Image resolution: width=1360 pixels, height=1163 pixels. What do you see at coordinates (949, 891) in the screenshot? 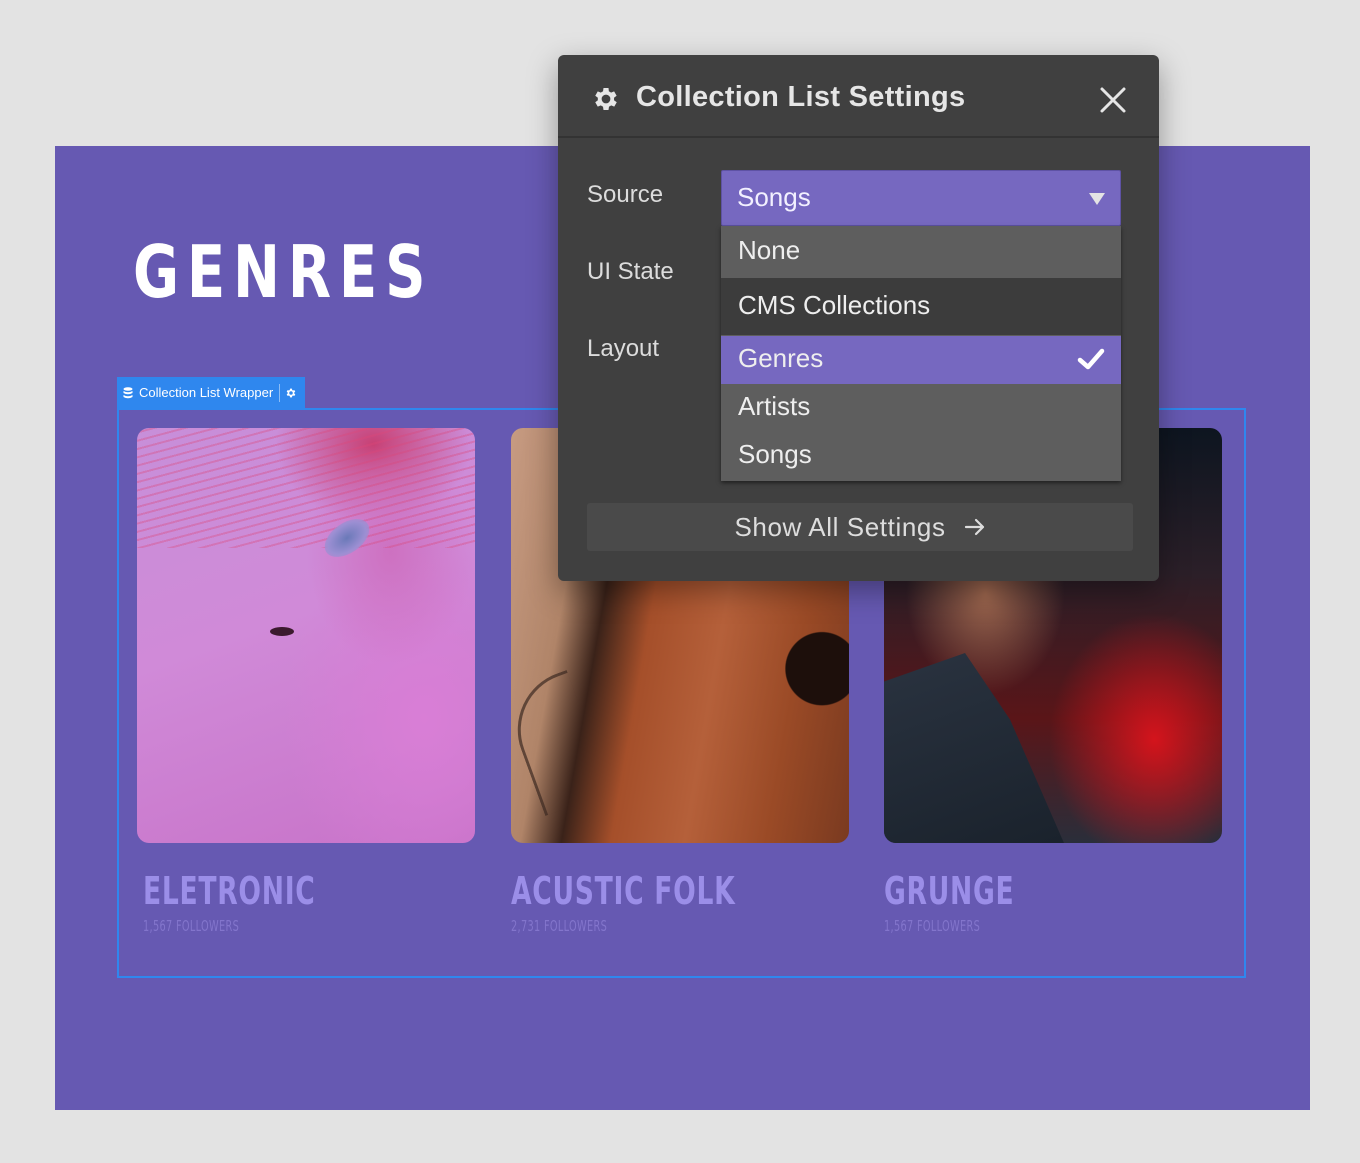
I see `card-title: GRUNGE` at bounding box center [949, 891].